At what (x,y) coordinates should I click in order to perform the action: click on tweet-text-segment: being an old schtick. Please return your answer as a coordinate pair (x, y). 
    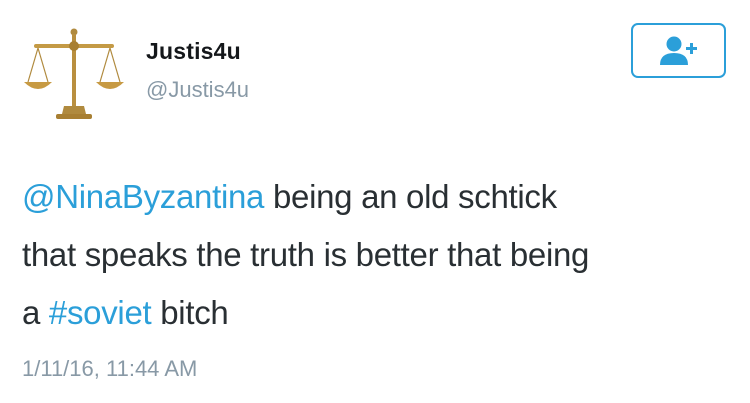
    Looking at the image, I should click on (410, 196).